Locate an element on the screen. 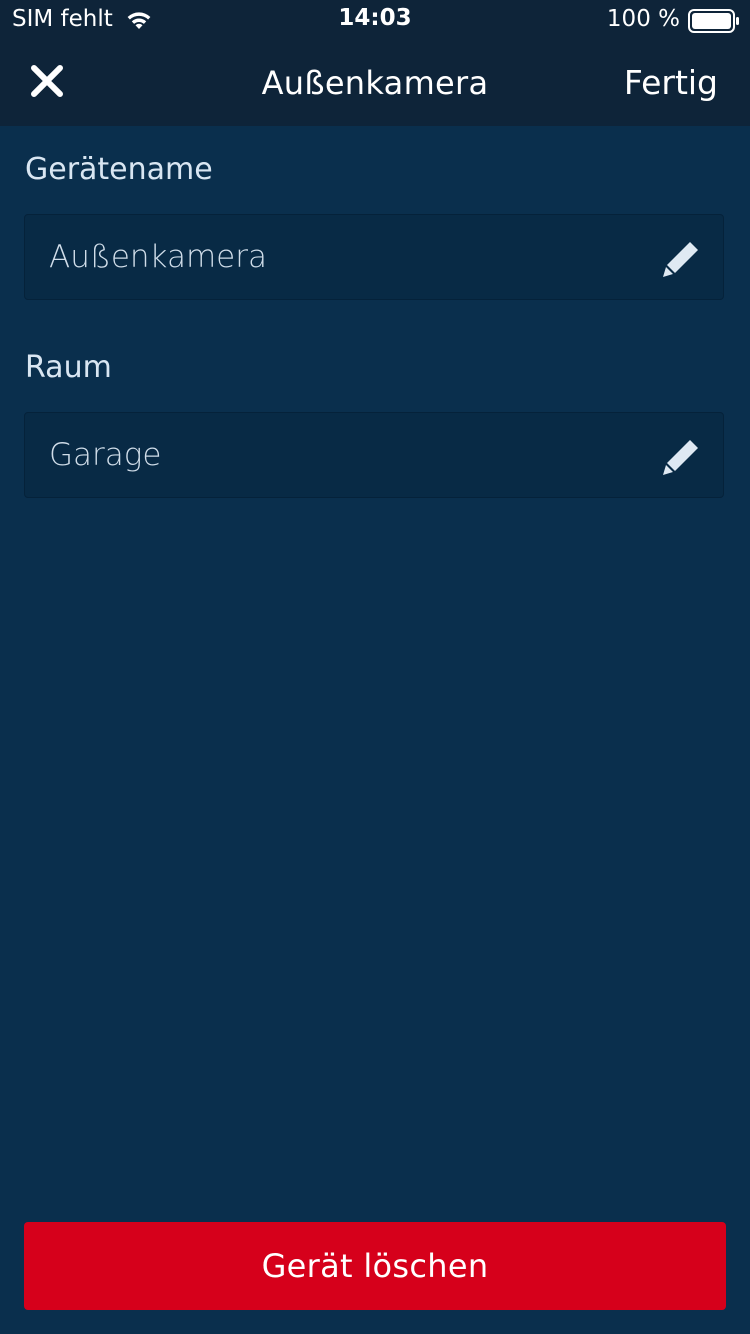 The width and height of the screenshot is (750, 1334). room-field: Garage is located at coordinates (374, 455).